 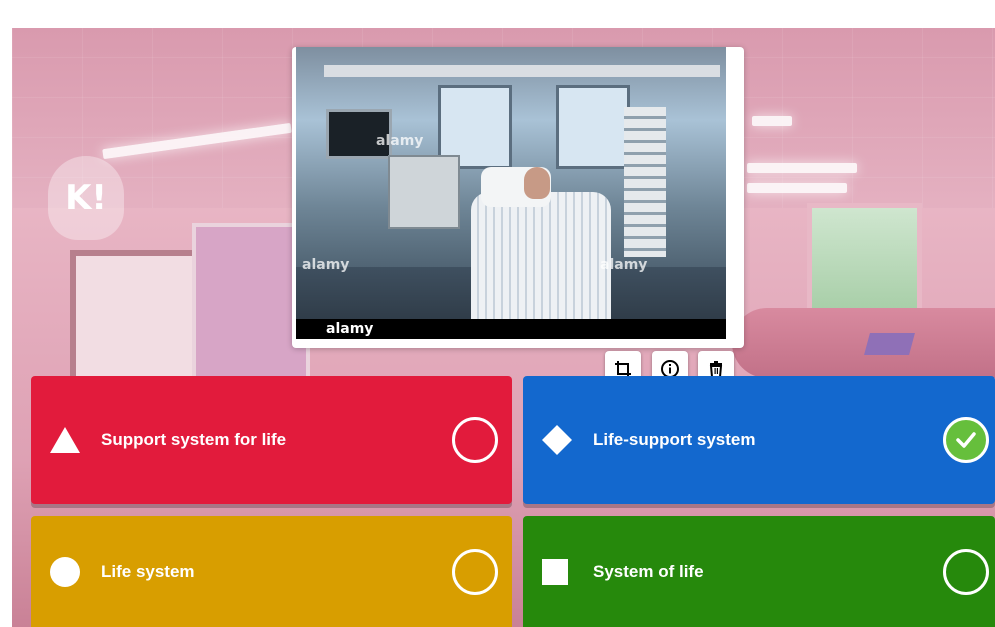 What do you see at coordinates (864, 258) in the screenshot?
I see `classroom-window` at bounding box center [864, 258].